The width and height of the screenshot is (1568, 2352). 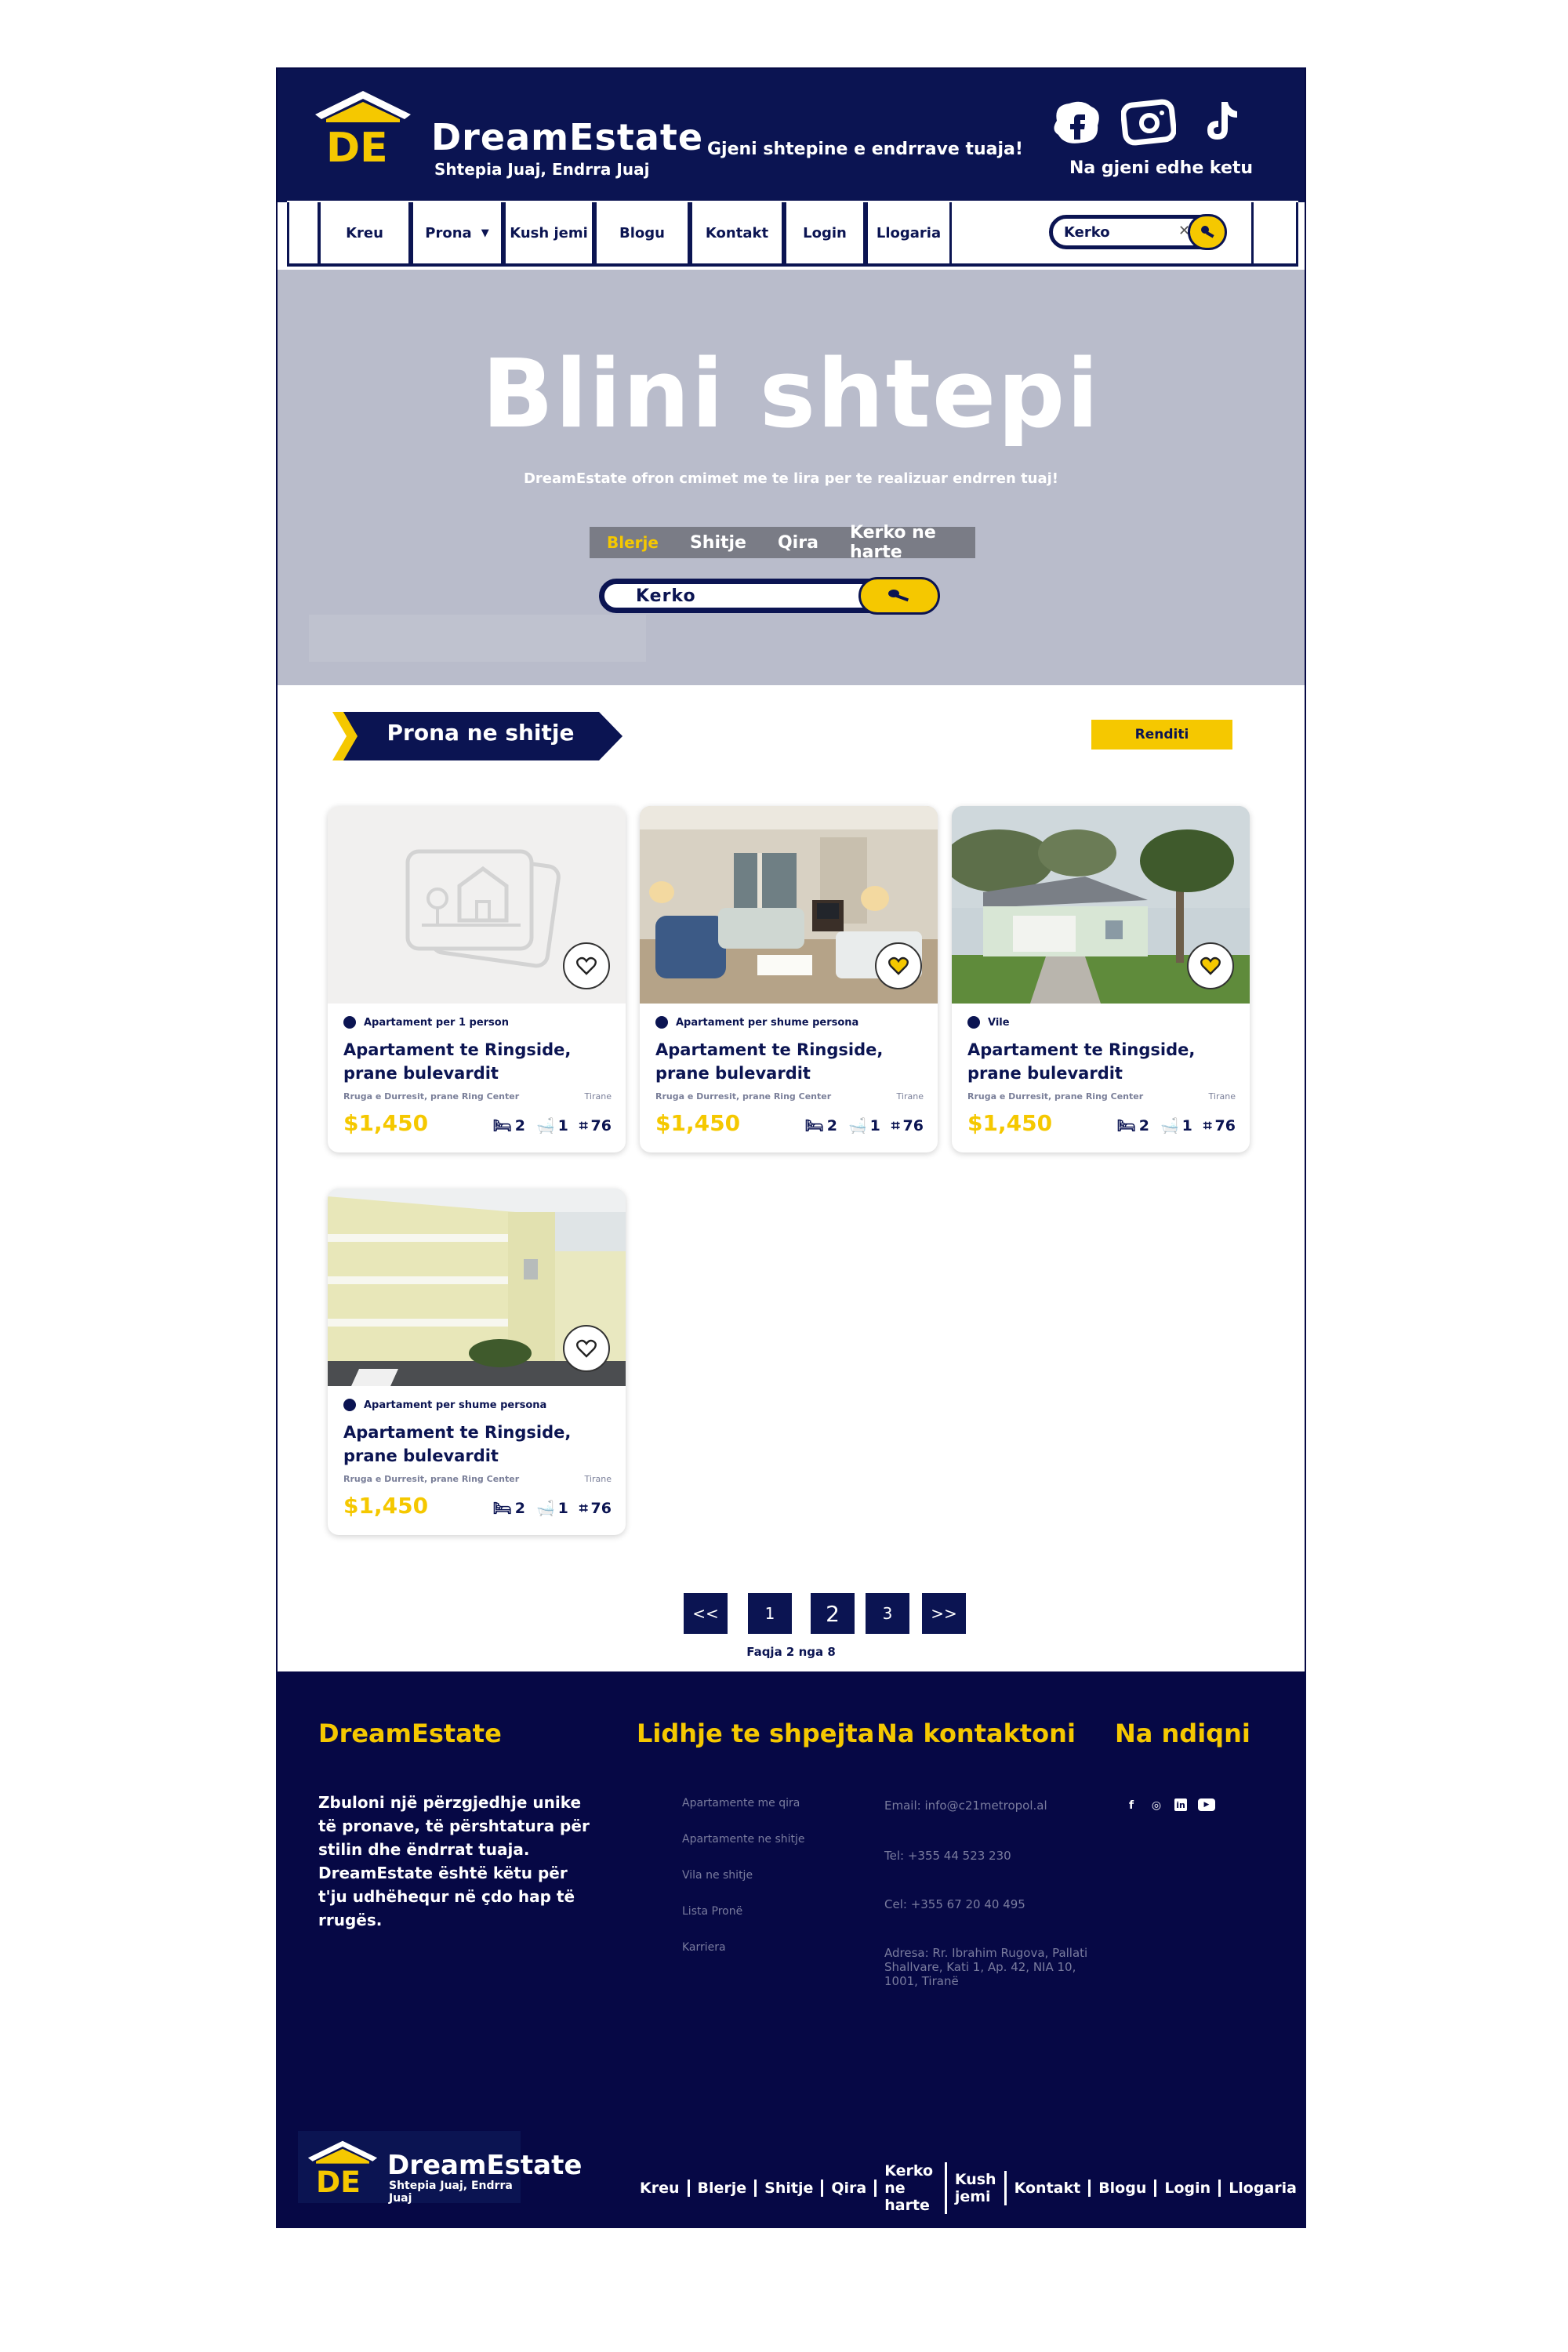 What do you see at coordinates (833, 1613) in the screenshot?
I see `pagination-page-2-current: 2` at bounding box center [833, 1613].